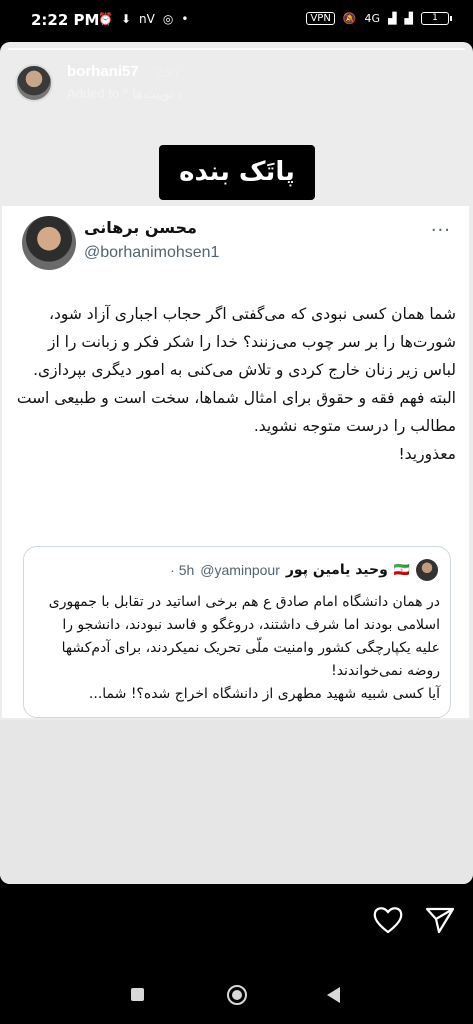 Image resolution: width=473 pixels, height=1024 pixels. What do you see at coordinates (126, 19) in the screenshot?
I see `download-icon: ⬇` at bounding box center [126, 19].